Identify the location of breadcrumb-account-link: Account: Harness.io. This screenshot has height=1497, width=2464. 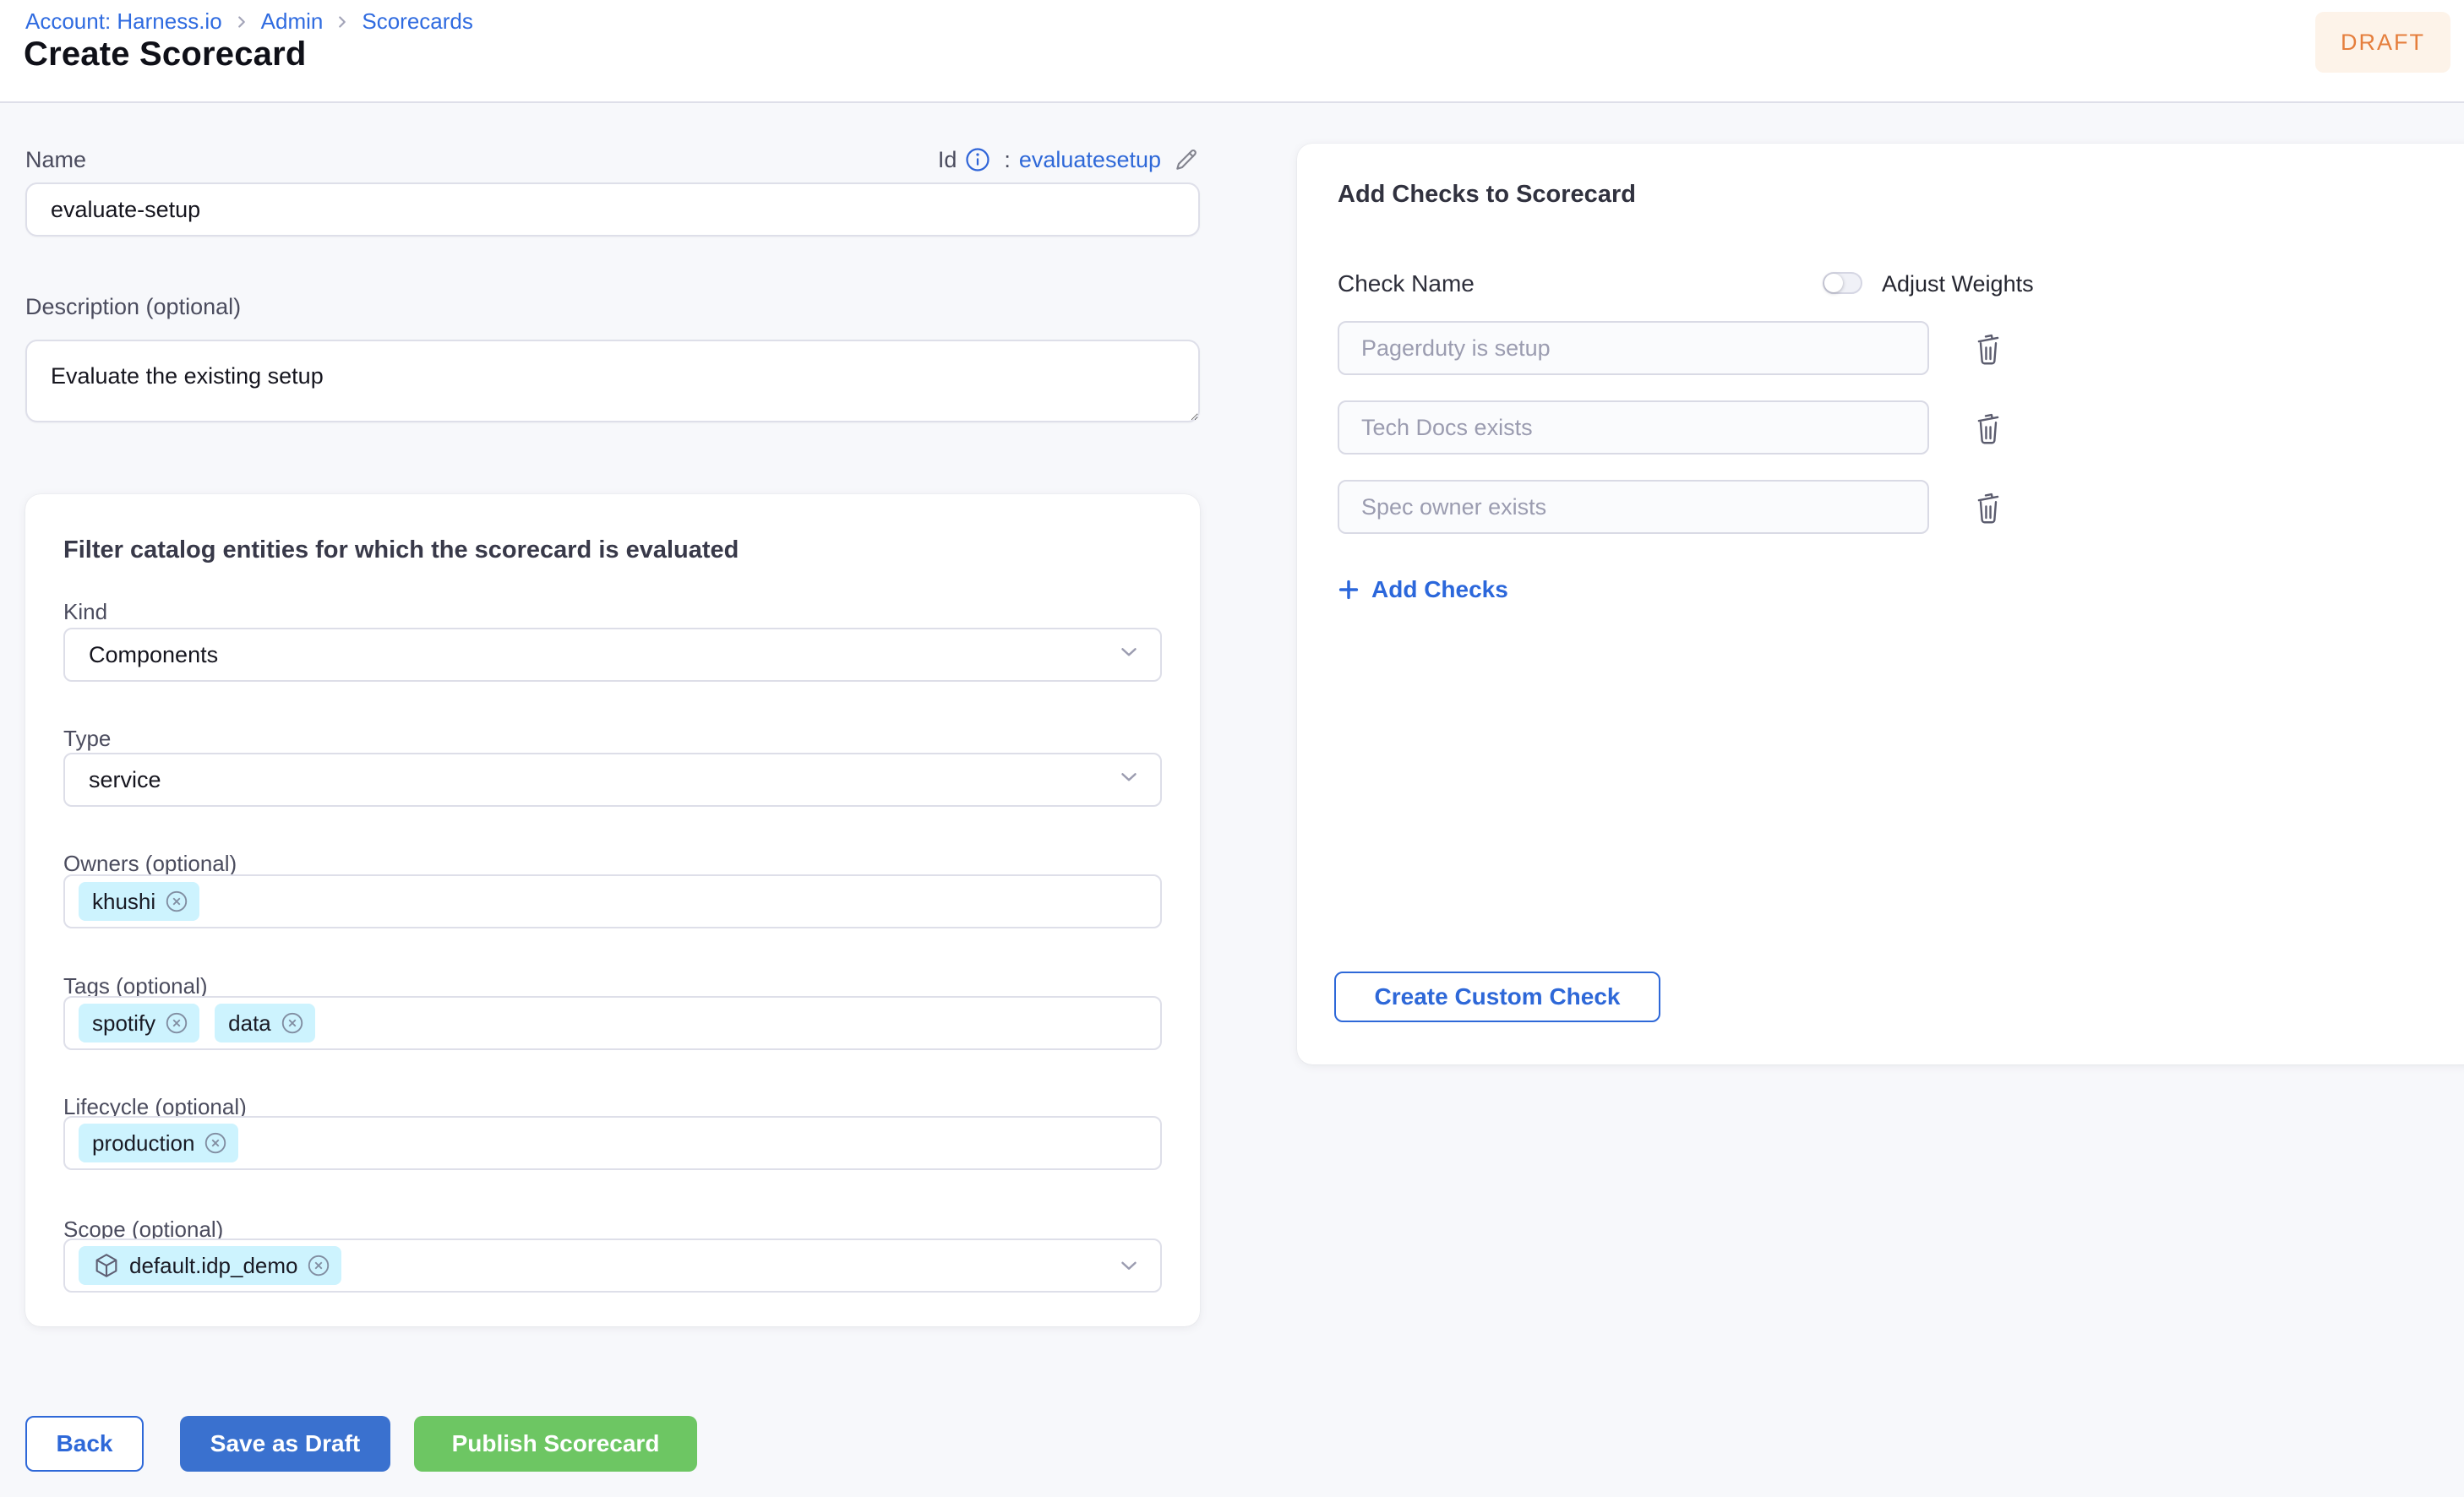
(123, 21).